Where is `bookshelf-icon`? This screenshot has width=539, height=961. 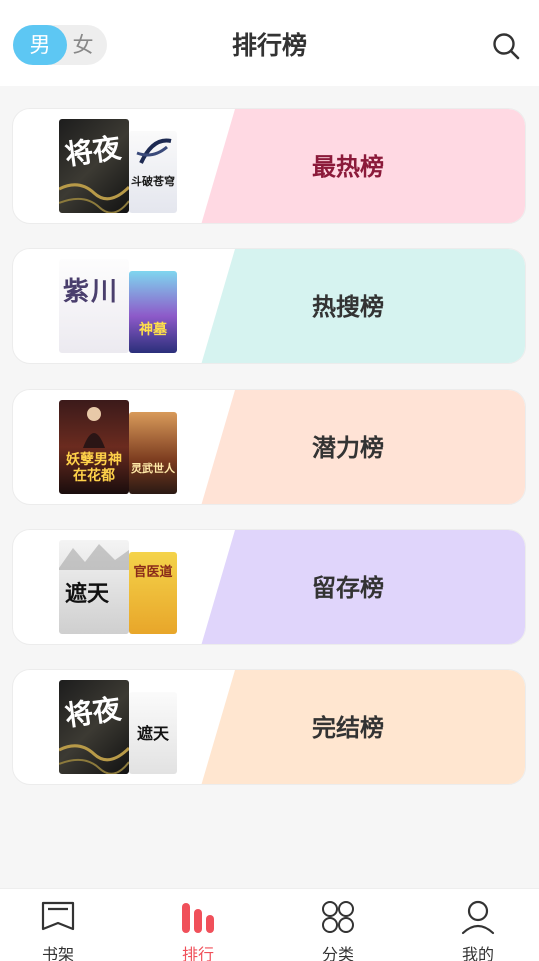
bookshelf-icon is located at coordinates (58, 916).